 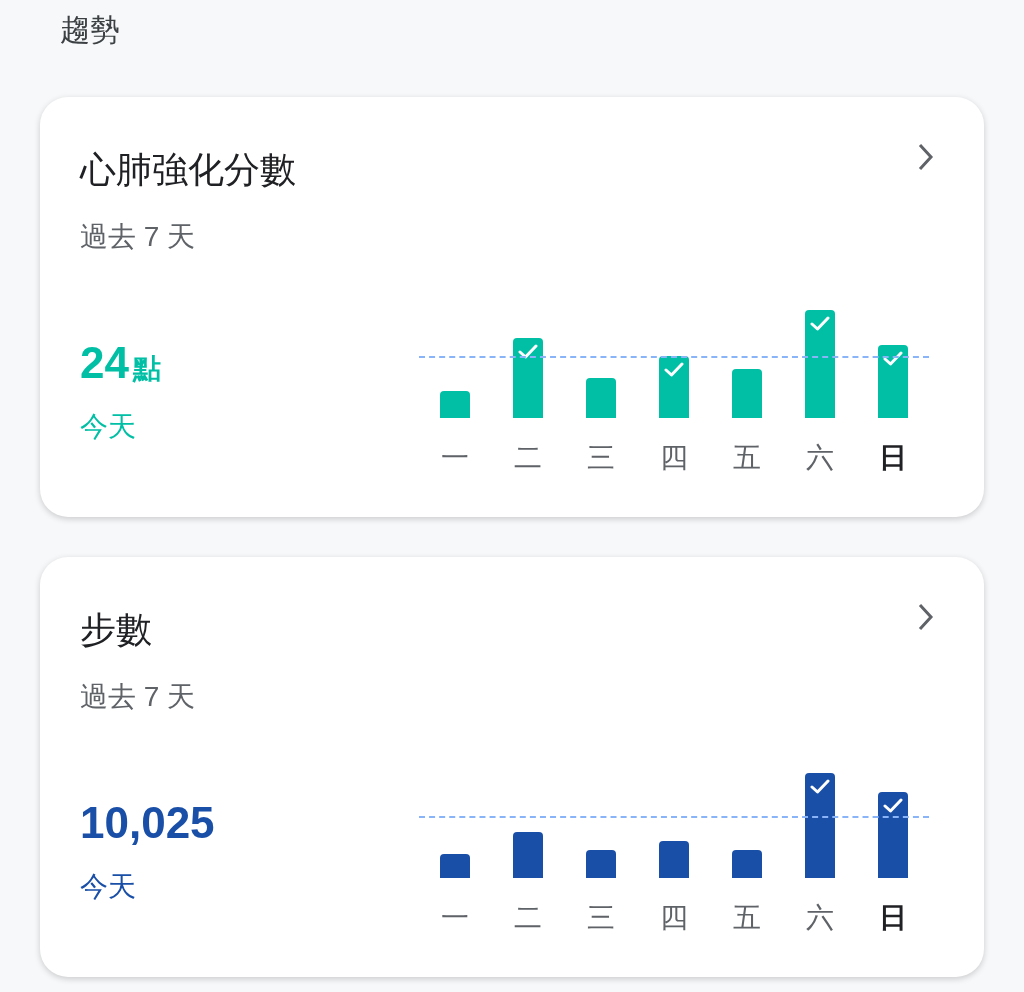 I want to click on section-title: 趨勢, so click(x=90, y=29).